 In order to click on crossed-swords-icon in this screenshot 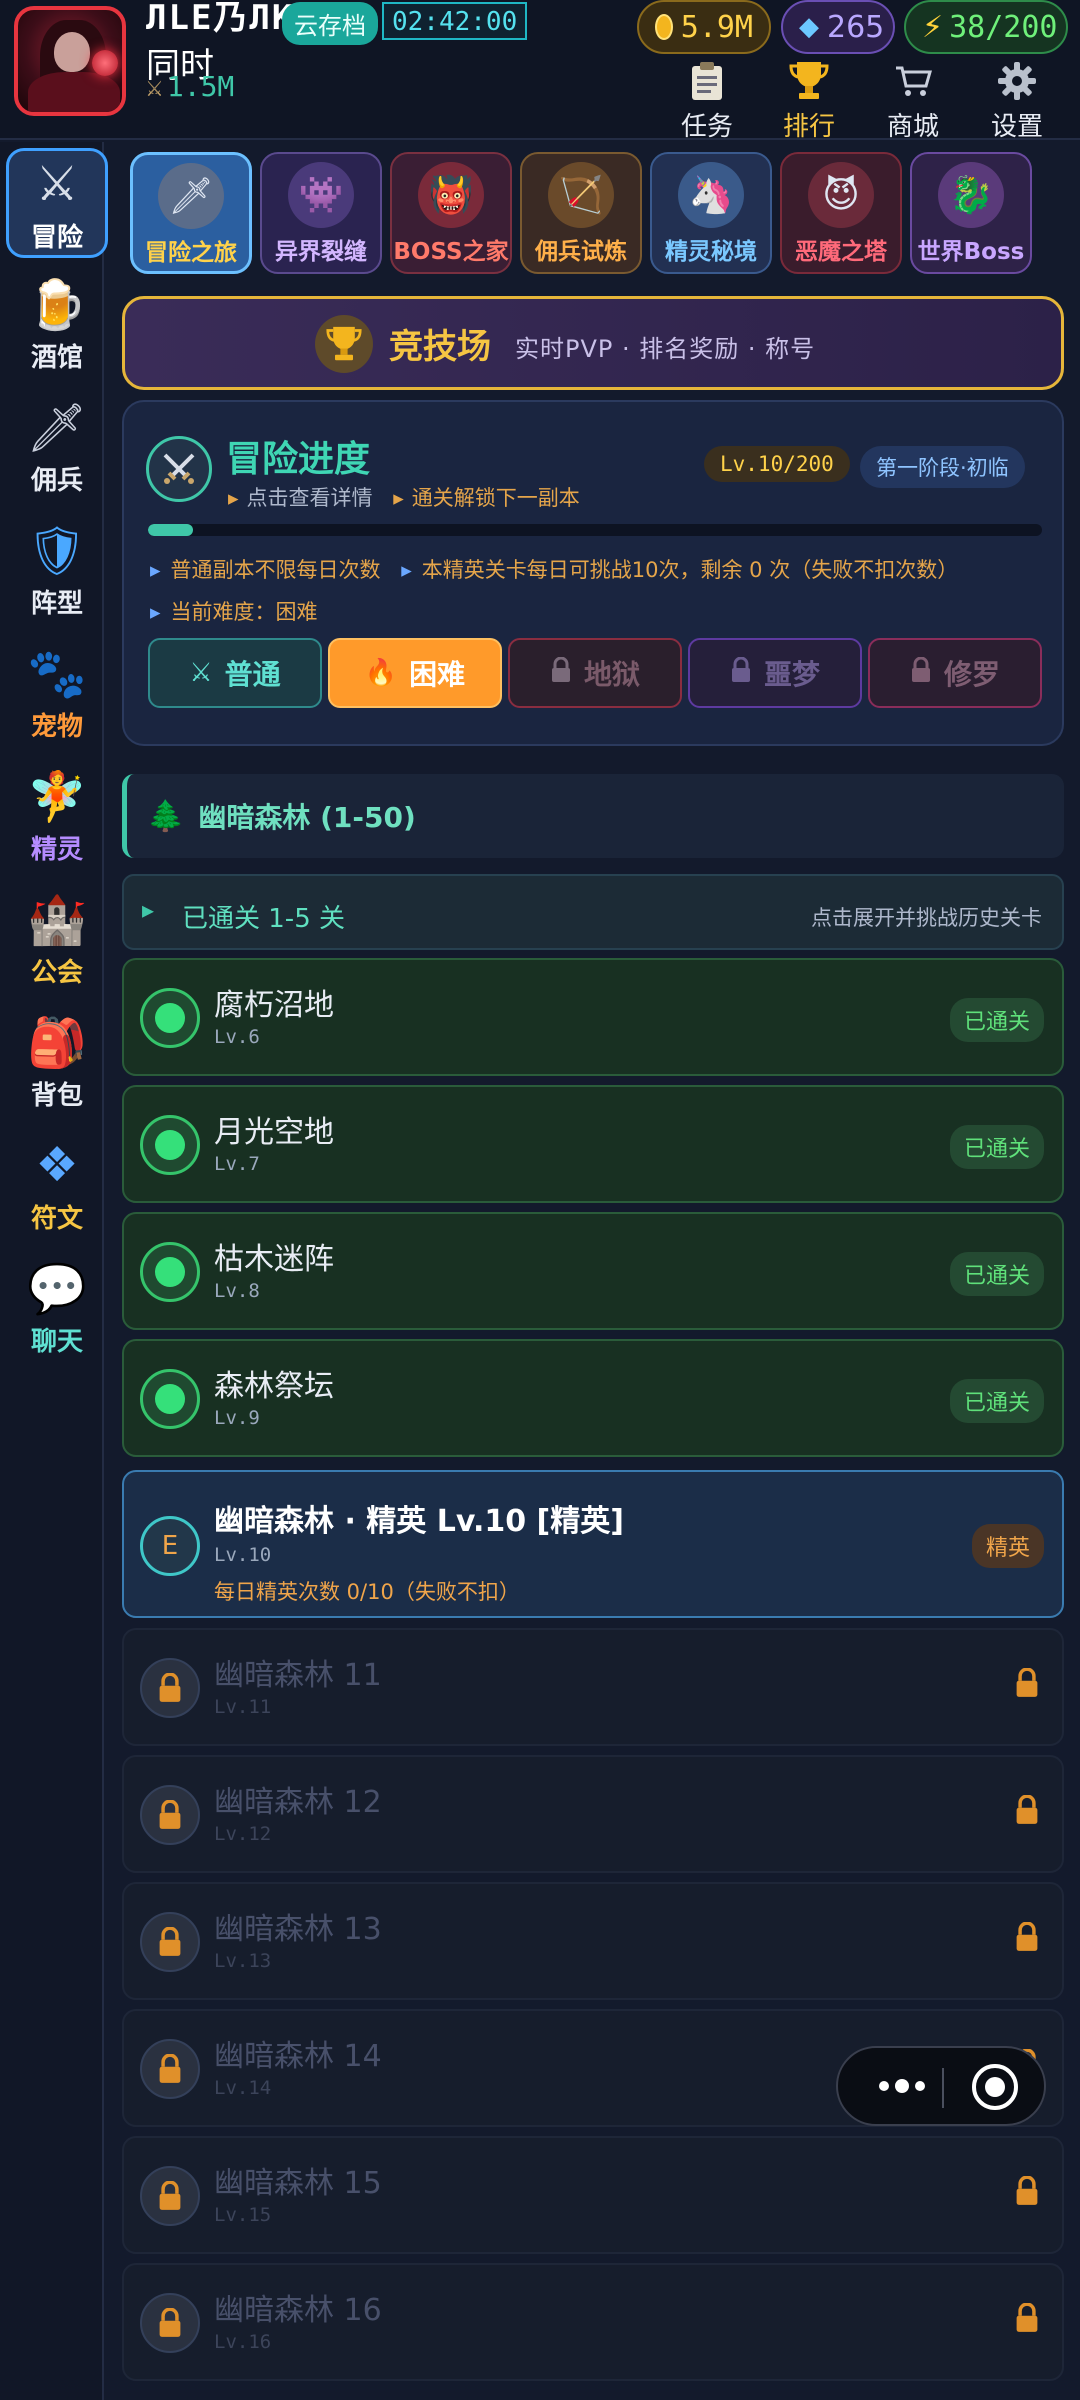, I will do `click(179, 469)`.